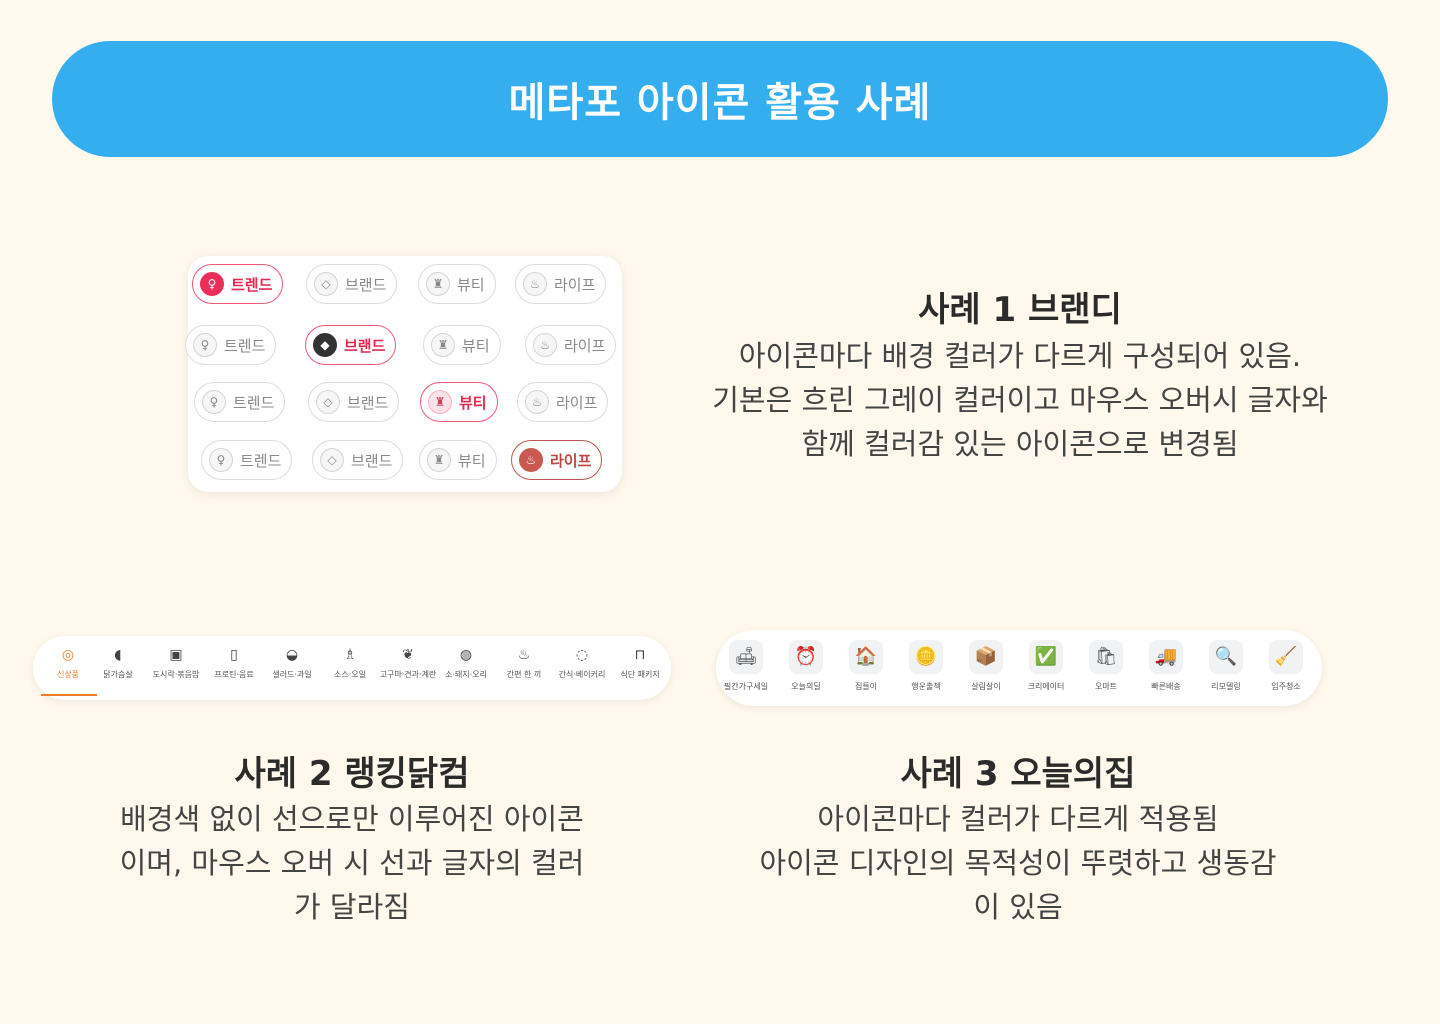  I want to click on category-package: ⊓ 식단 패키지, so click(640, 662).